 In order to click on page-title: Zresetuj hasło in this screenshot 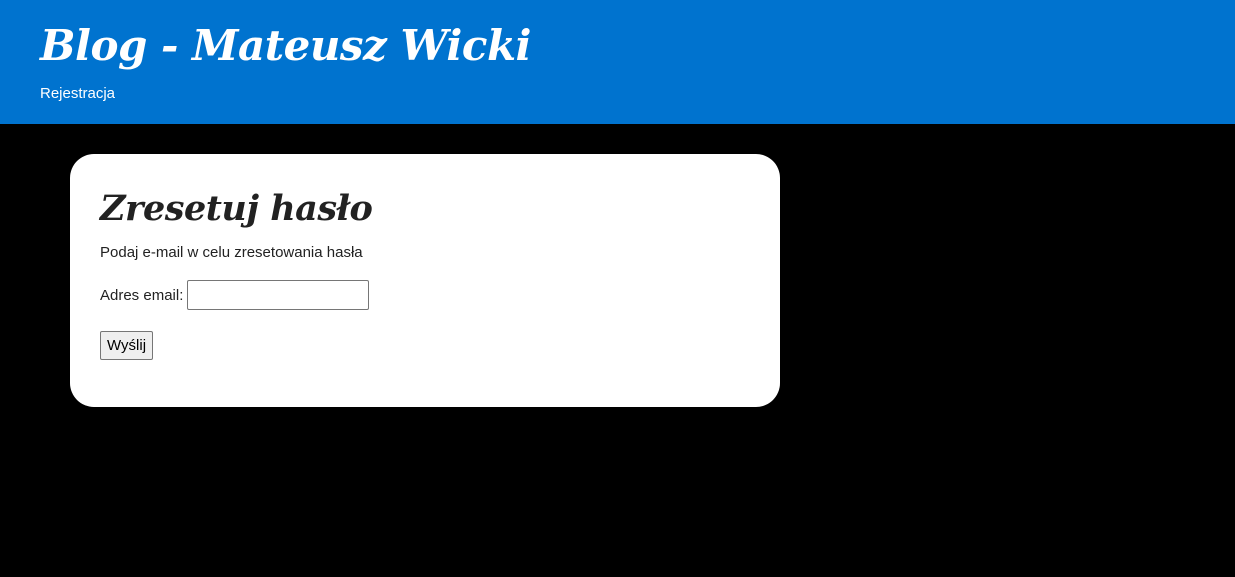, I will do `click(236, 208)`.